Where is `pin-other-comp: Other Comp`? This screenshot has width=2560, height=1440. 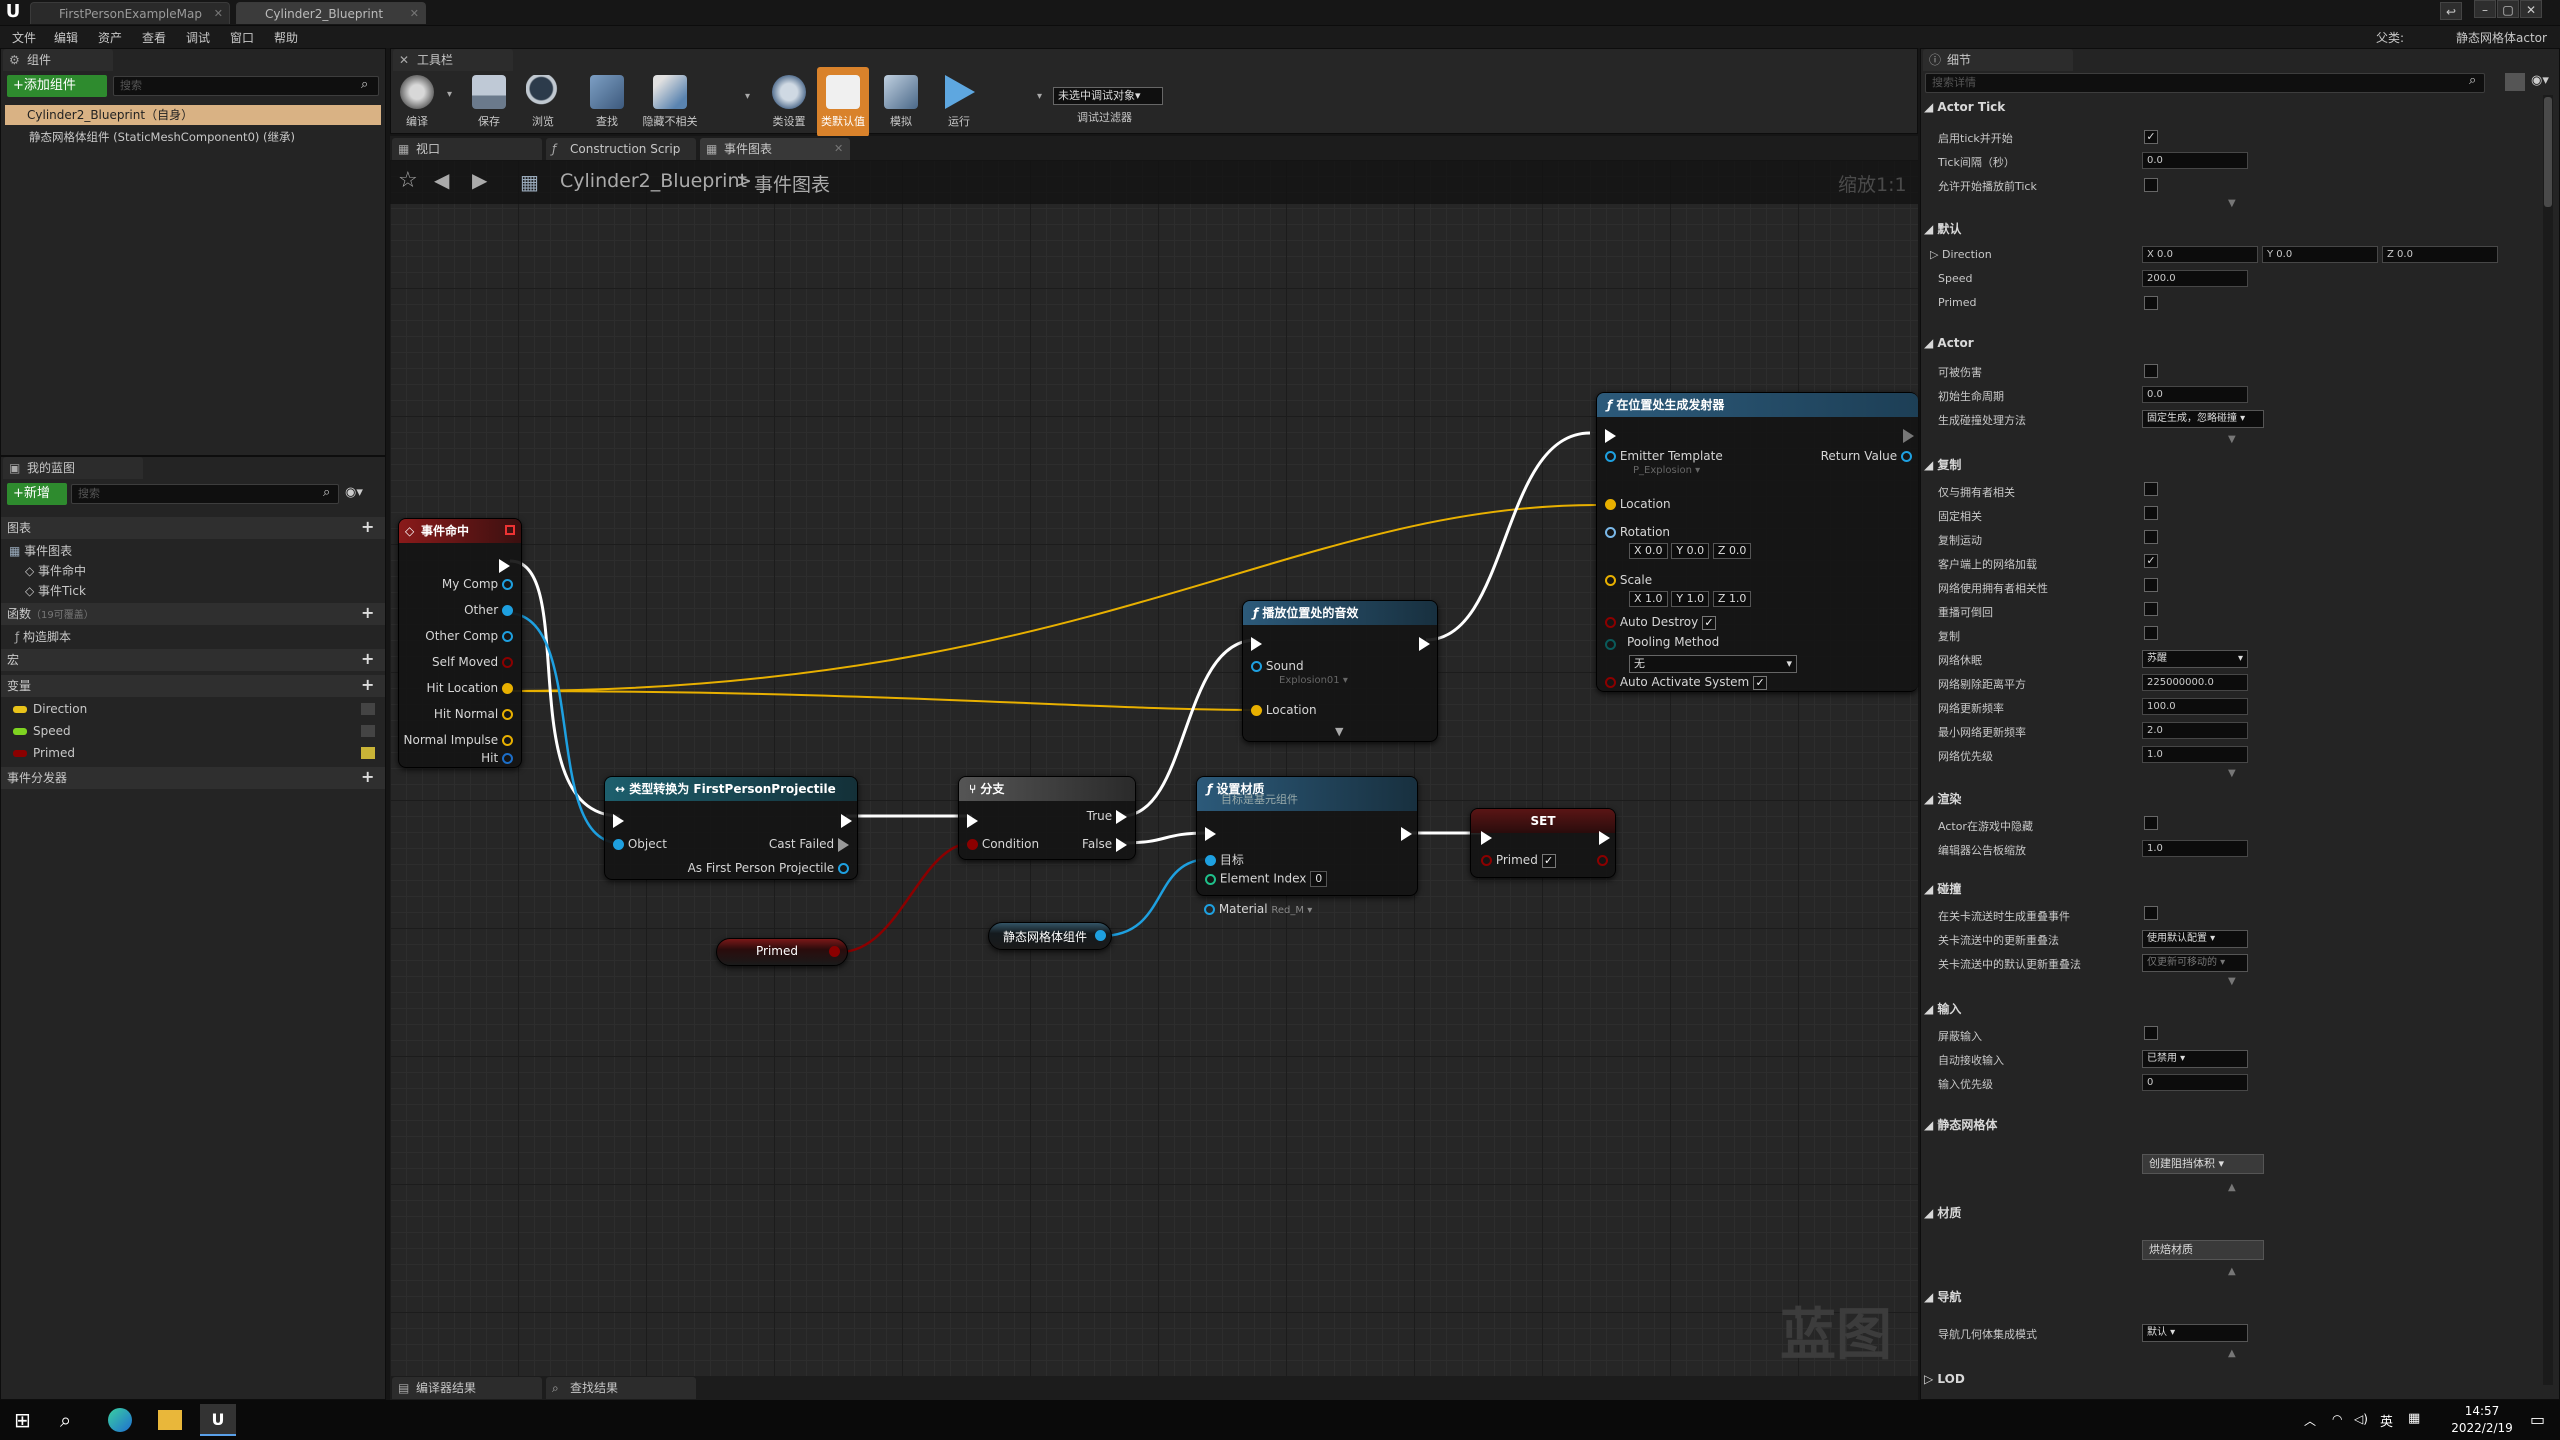 pin-other-comp: Other Comp is located at coordinates (469, 636).